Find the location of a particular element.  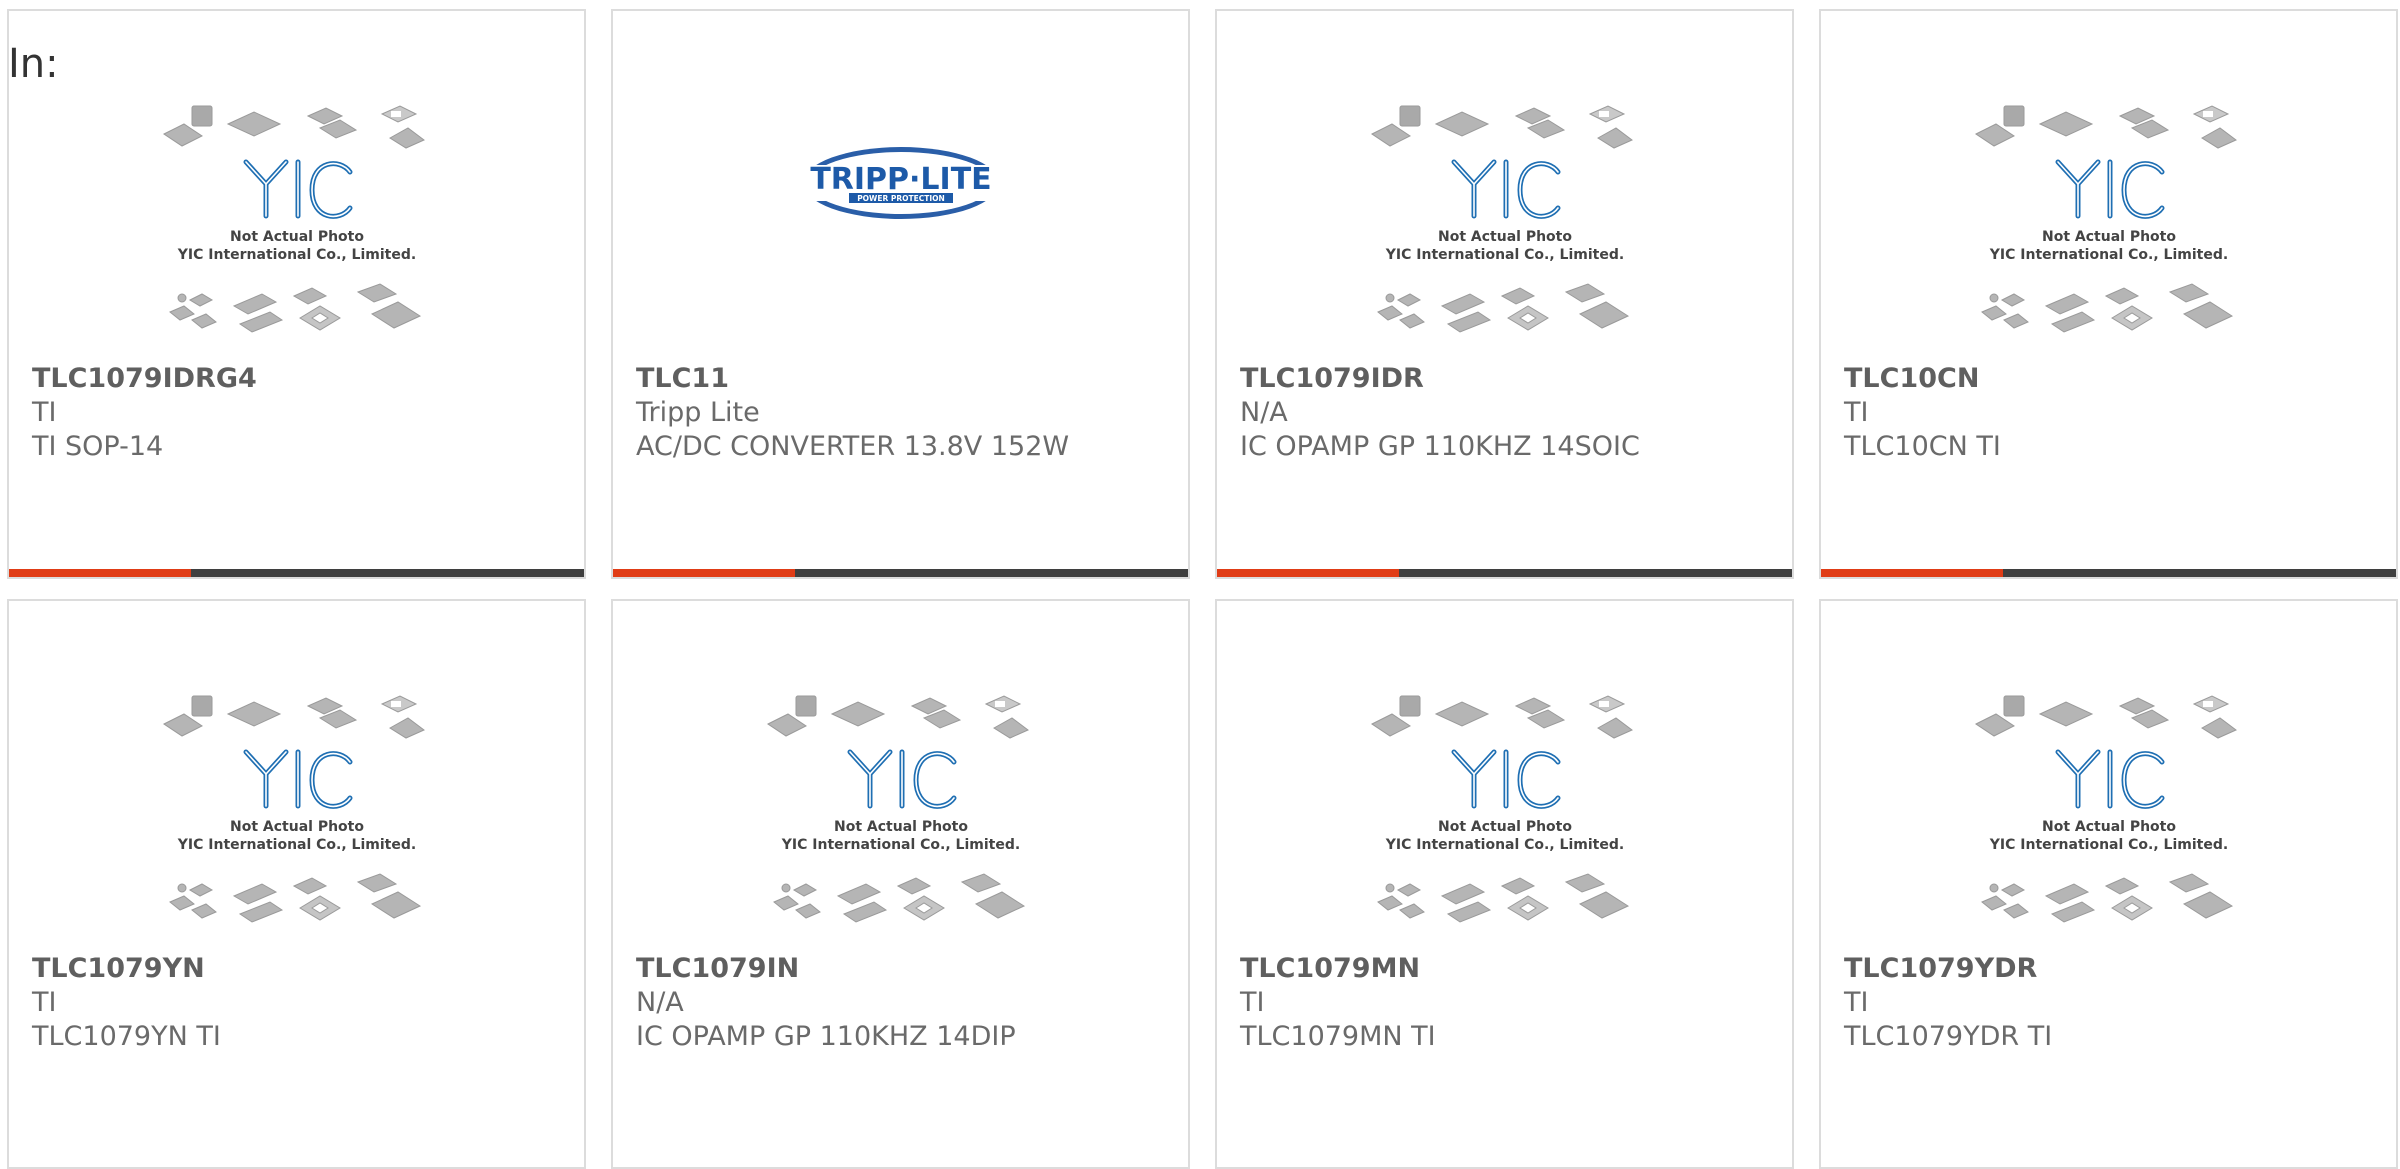

description: IC OPAMP GP 110KHZ 14SOIC is located at coordinates (1440, 446).